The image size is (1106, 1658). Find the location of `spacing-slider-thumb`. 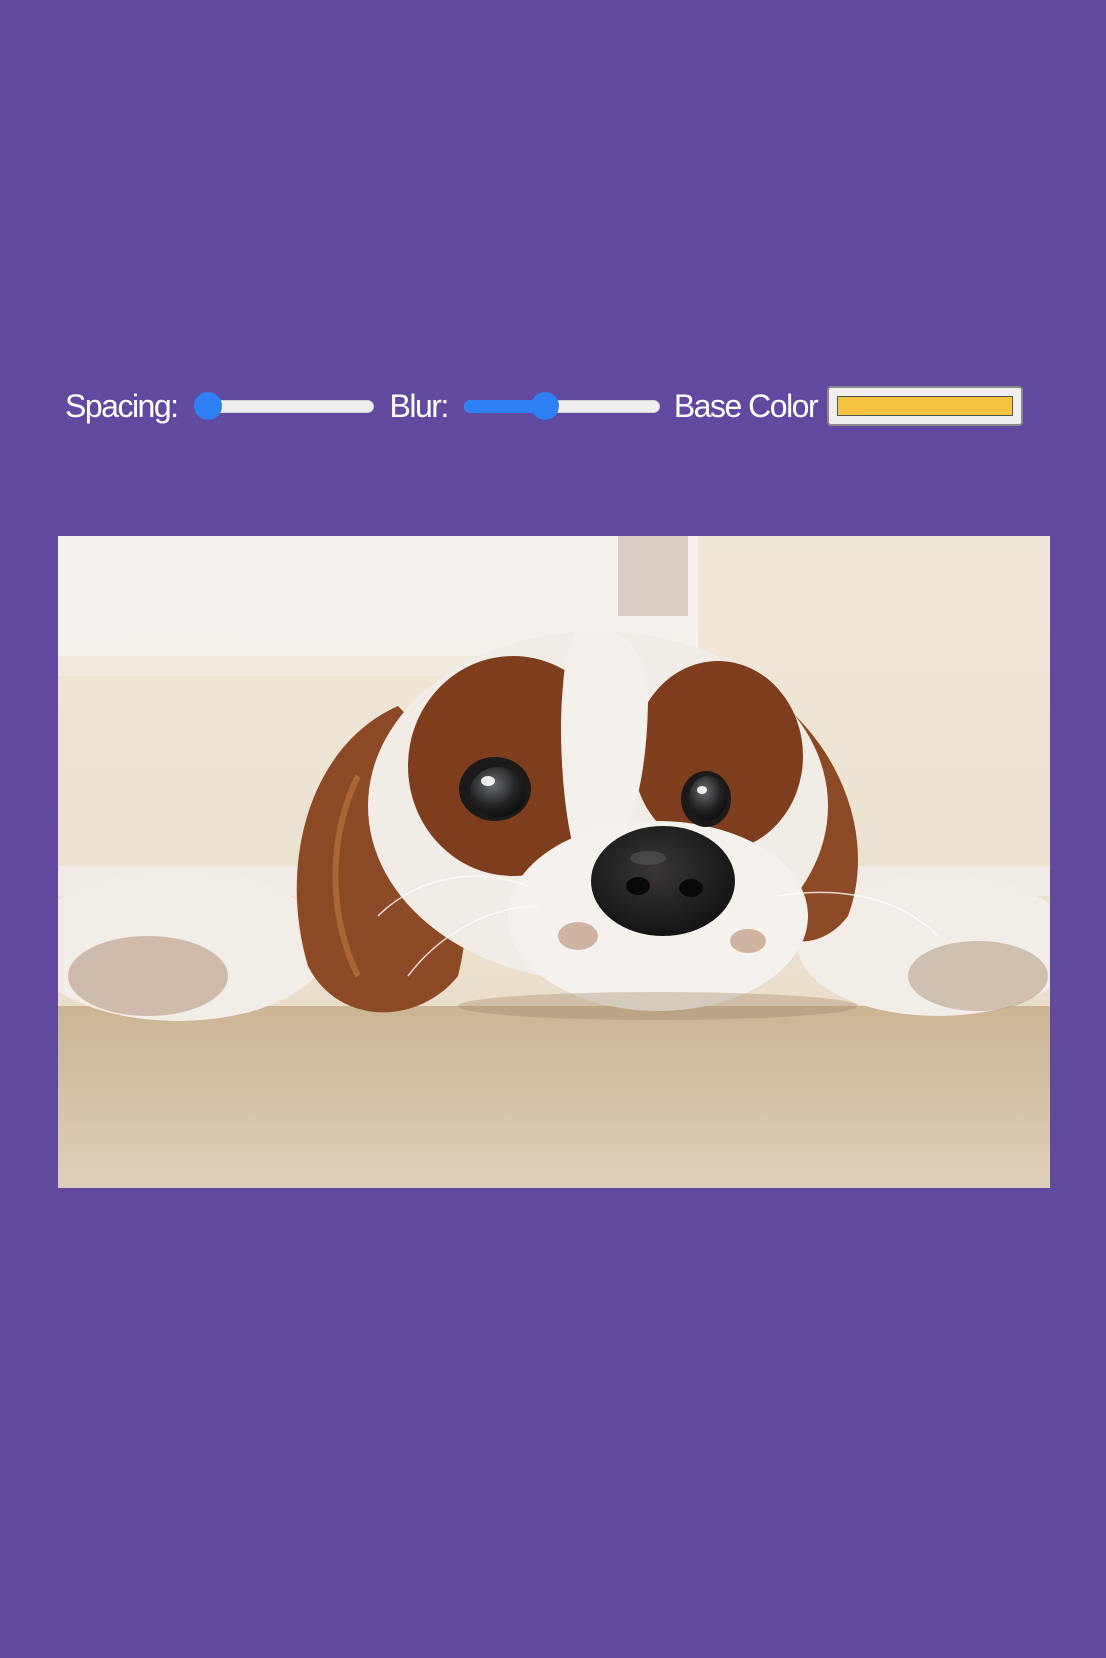

spacing-slider-thumb is located at coordinates (207, 406).